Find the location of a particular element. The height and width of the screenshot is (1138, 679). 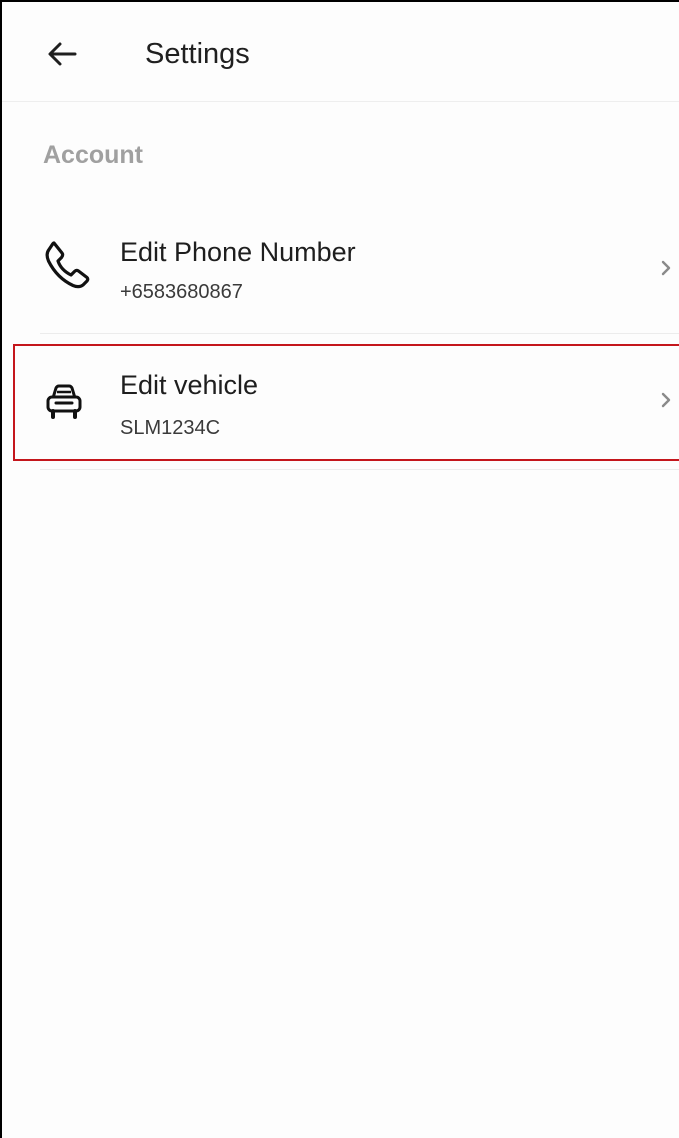

phone-icon is located at coordinates (66, 264).